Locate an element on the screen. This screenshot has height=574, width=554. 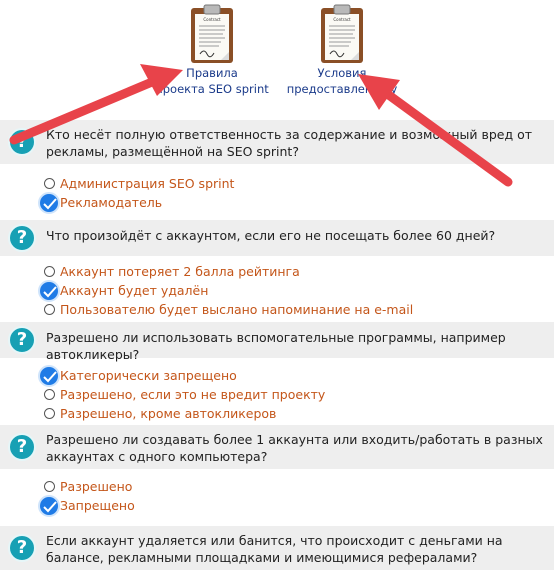
terms-doc-label-line2: предоставления у is located at coordinates (342, 89).